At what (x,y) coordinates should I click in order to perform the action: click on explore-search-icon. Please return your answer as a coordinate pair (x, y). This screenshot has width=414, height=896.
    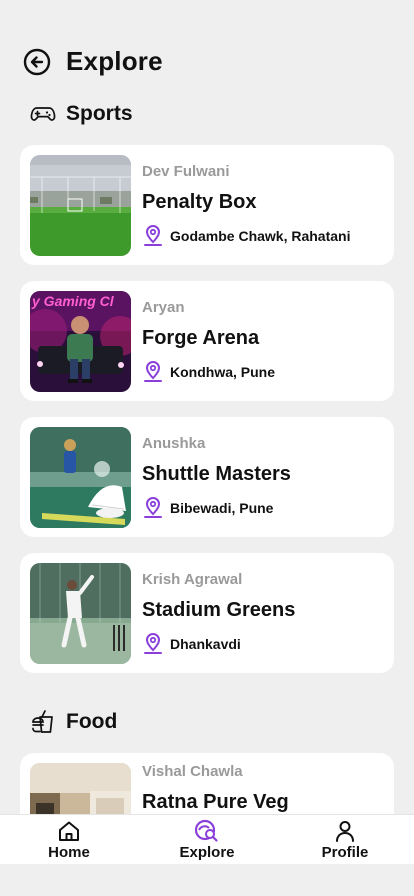
    Looking at the image, I should click on (207, 831).